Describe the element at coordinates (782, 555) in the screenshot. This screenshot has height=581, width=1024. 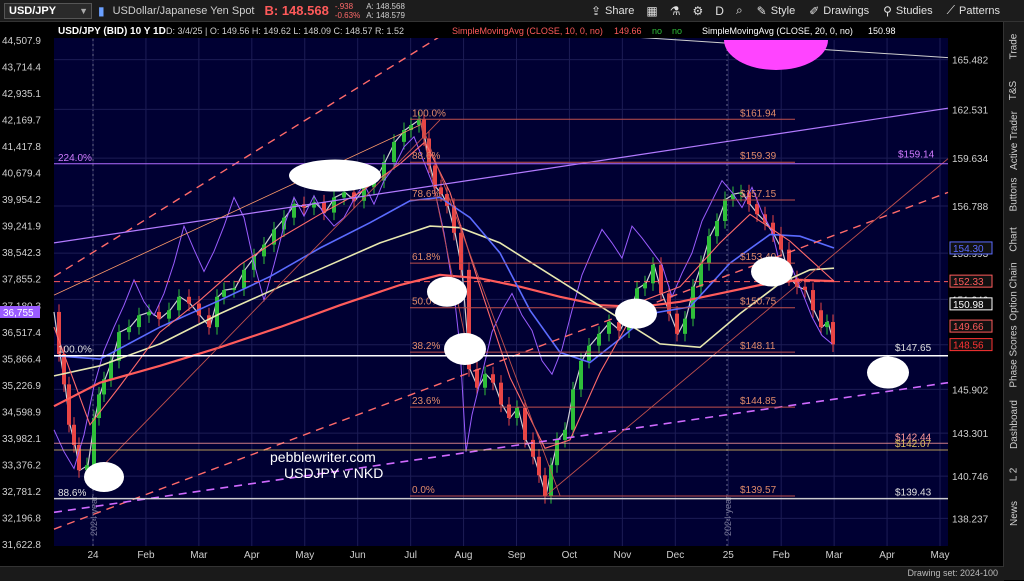
I see `x-tick-label: Feb` at that location.